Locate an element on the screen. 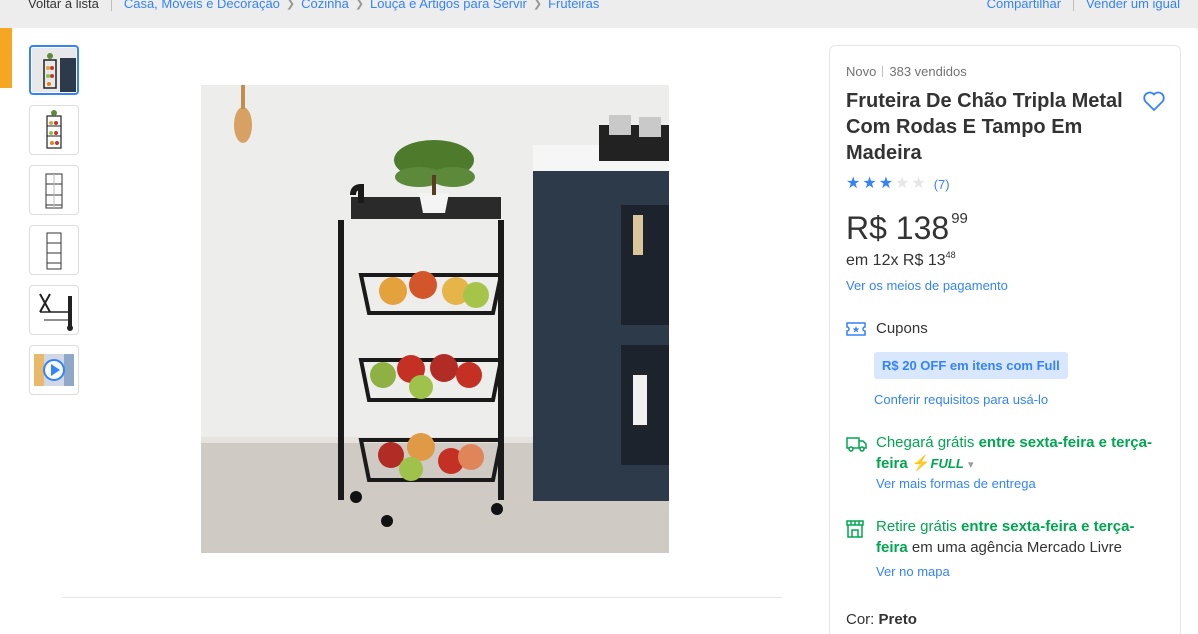 The height and width of the screenshot is (634, 1198). breadcrumb-item-casa: Casa, Móveis e Decoração is located at coordinates (202, 5).